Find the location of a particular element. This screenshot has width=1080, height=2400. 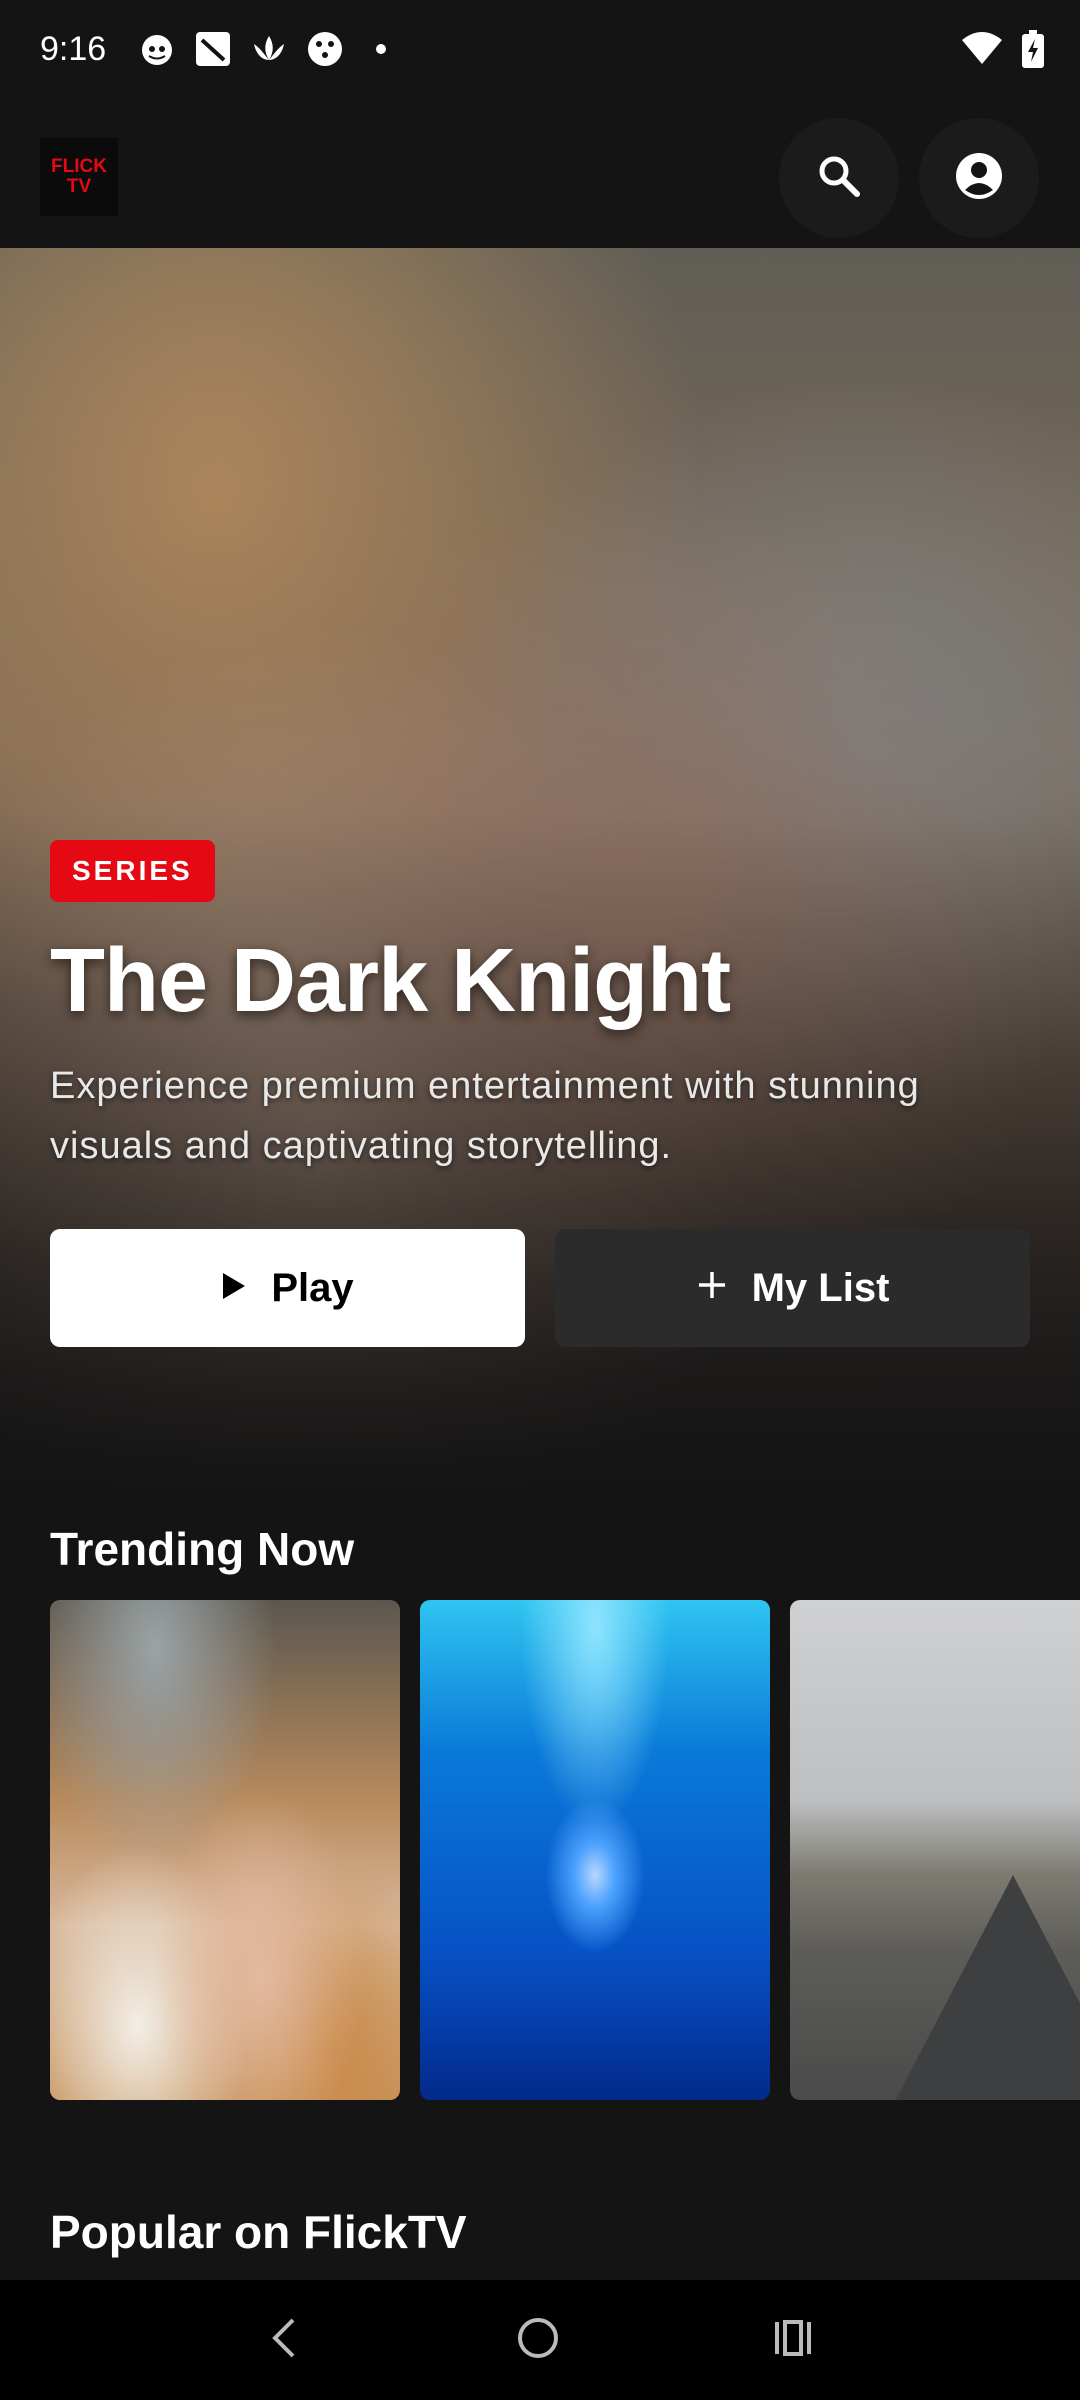

play-label: Play is located at coordinates (312, 1287).